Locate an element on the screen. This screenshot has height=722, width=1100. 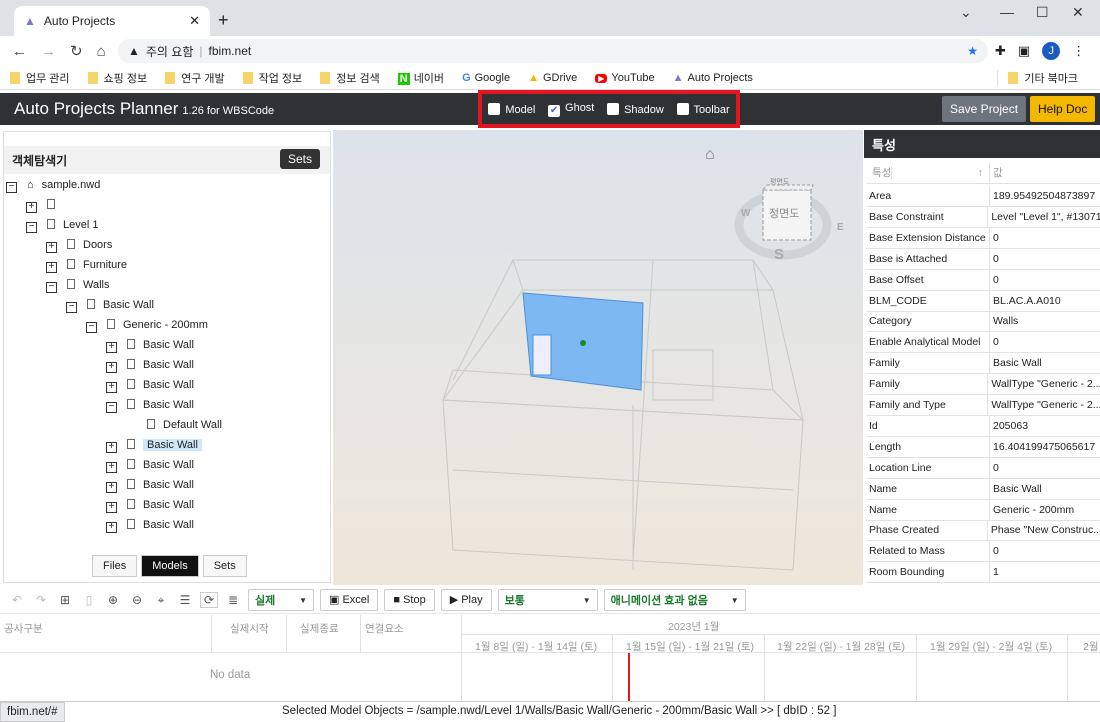
redo-icon: ↷ is located at coordinates (41, 600).